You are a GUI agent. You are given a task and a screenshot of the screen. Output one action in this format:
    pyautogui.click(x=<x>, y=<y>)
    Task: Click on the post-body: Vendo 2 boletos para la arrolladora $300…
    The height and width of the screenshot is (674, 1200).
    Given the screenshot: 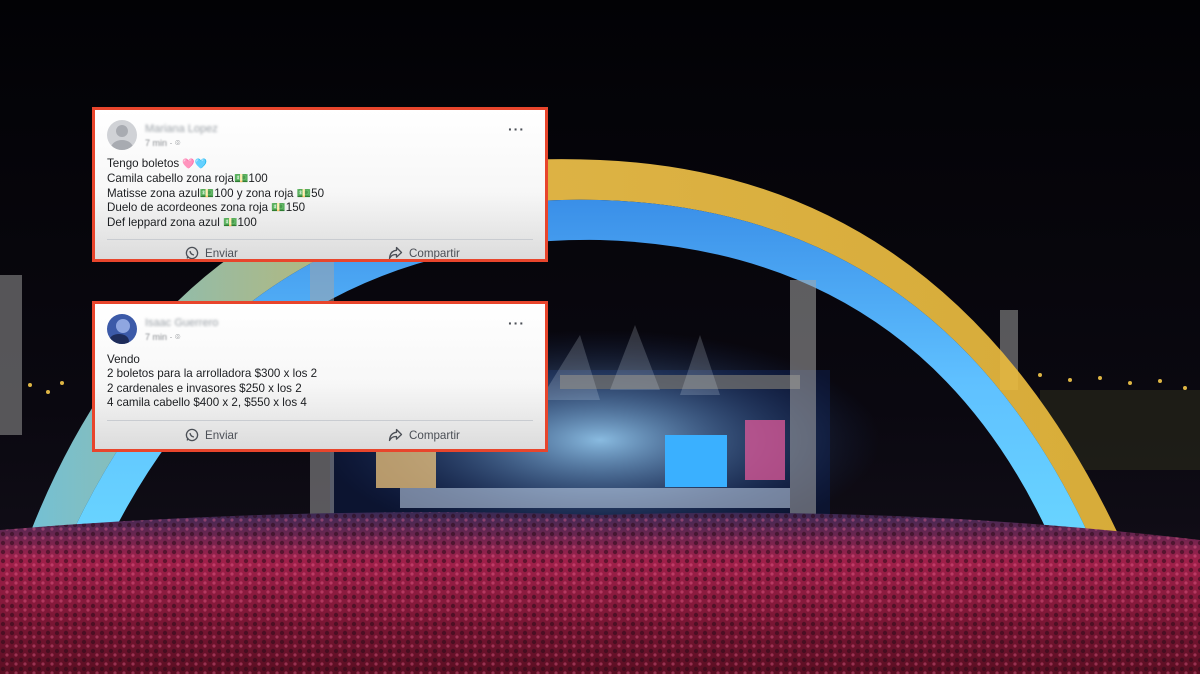 What is the action you would take?
    pyautogui.click(x=212, y=382)
    